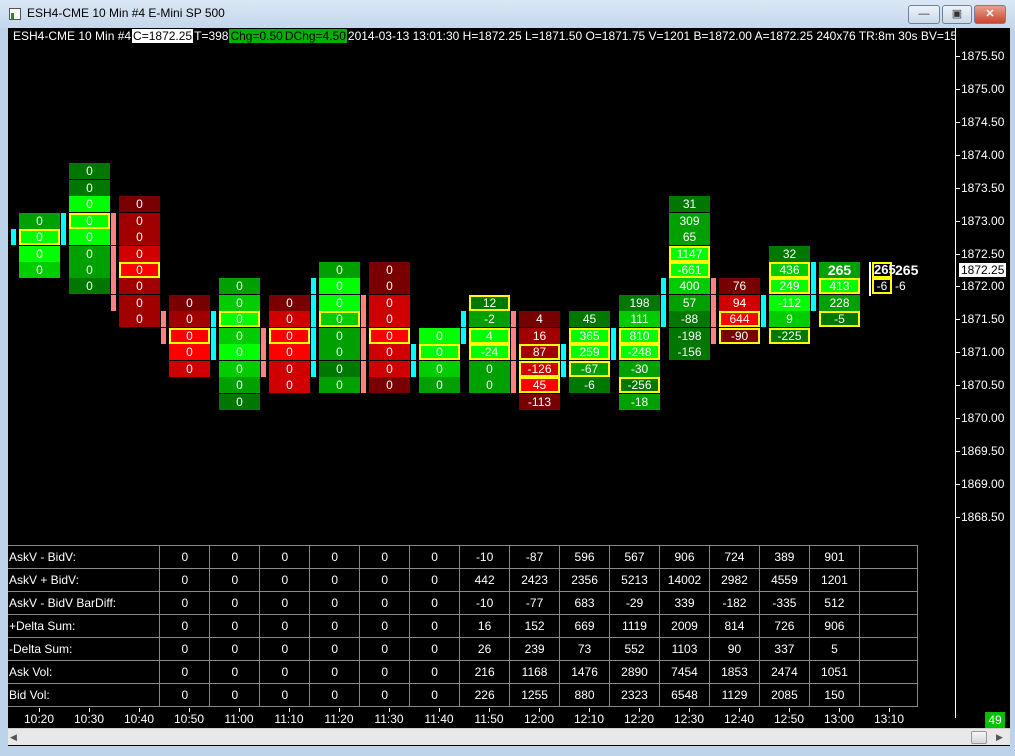  I want to click on footprint-cell: 16, so click(539, 335).